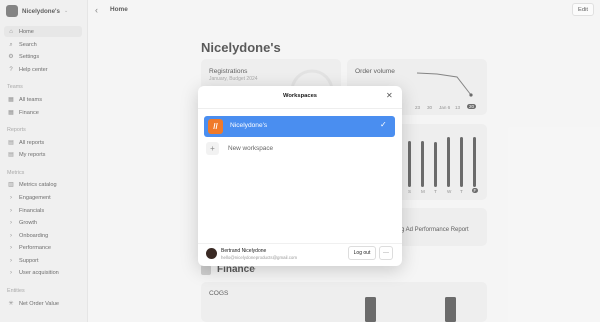 This screenshot has height=322, width=600. Describe the element at coordinates (389, 95) in the screenshot. I see `close-icon: ✕` at that location.